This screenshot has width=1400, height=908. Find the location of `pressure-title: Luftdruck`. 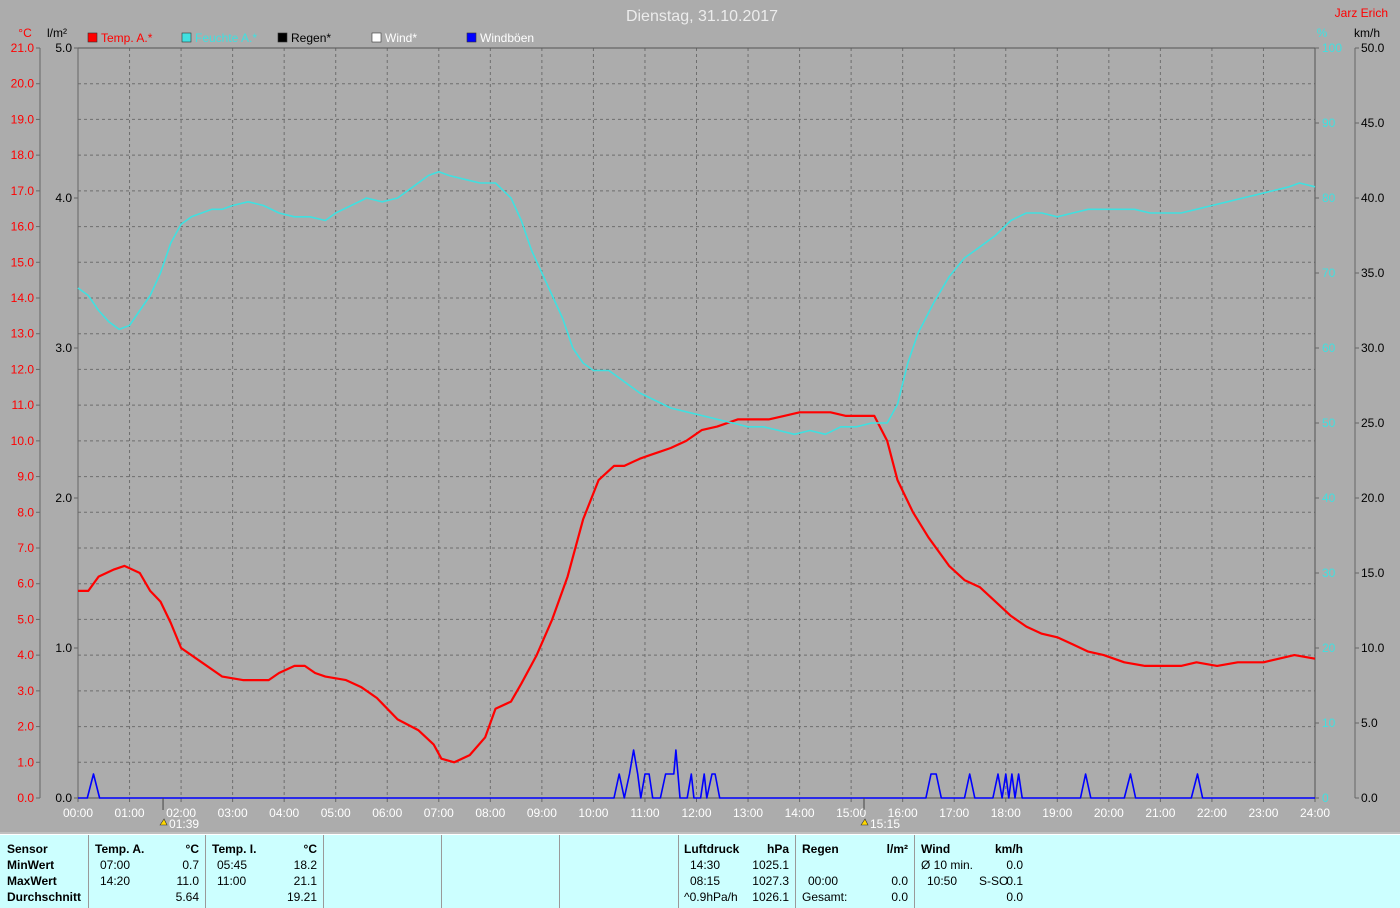

pressure-title: Luftdruck is located at coordinates (712, 849).